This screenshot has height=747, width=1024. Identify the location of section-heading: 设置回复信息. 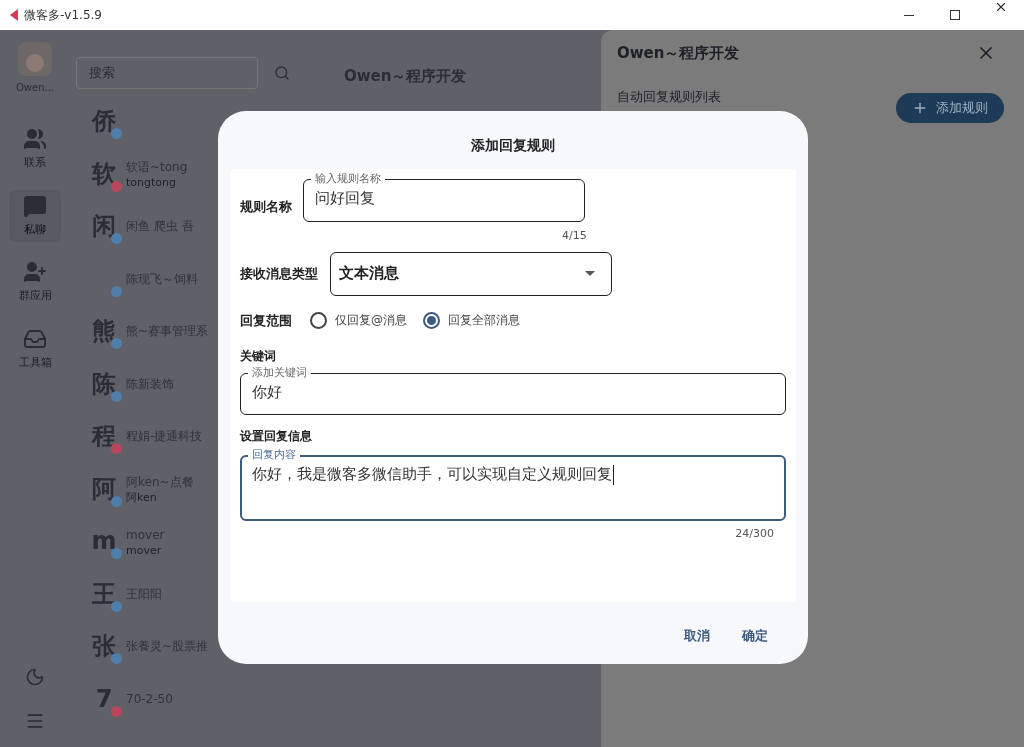
(276, 436).